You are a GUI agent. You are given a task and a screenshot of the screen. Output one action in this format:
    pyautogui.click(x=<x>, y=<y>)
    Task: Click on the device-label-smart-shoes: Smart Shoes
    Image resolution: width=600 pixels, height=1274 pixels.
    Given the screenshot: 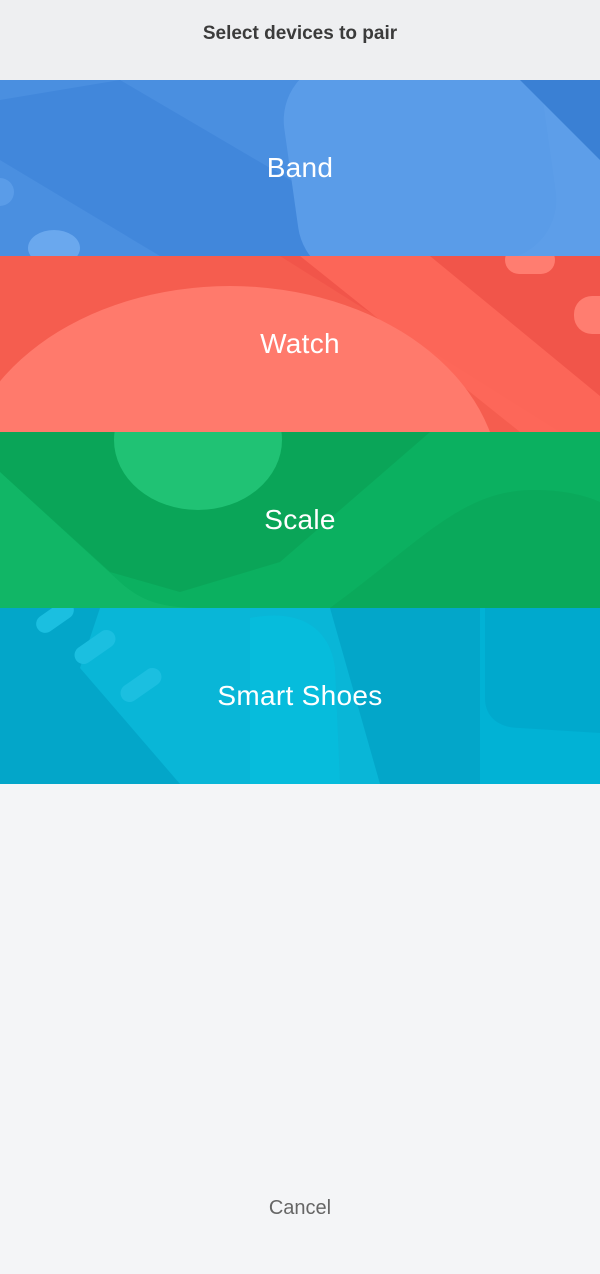 What is the action you would take?
    pyautogui.click(x=300, y=695)
    